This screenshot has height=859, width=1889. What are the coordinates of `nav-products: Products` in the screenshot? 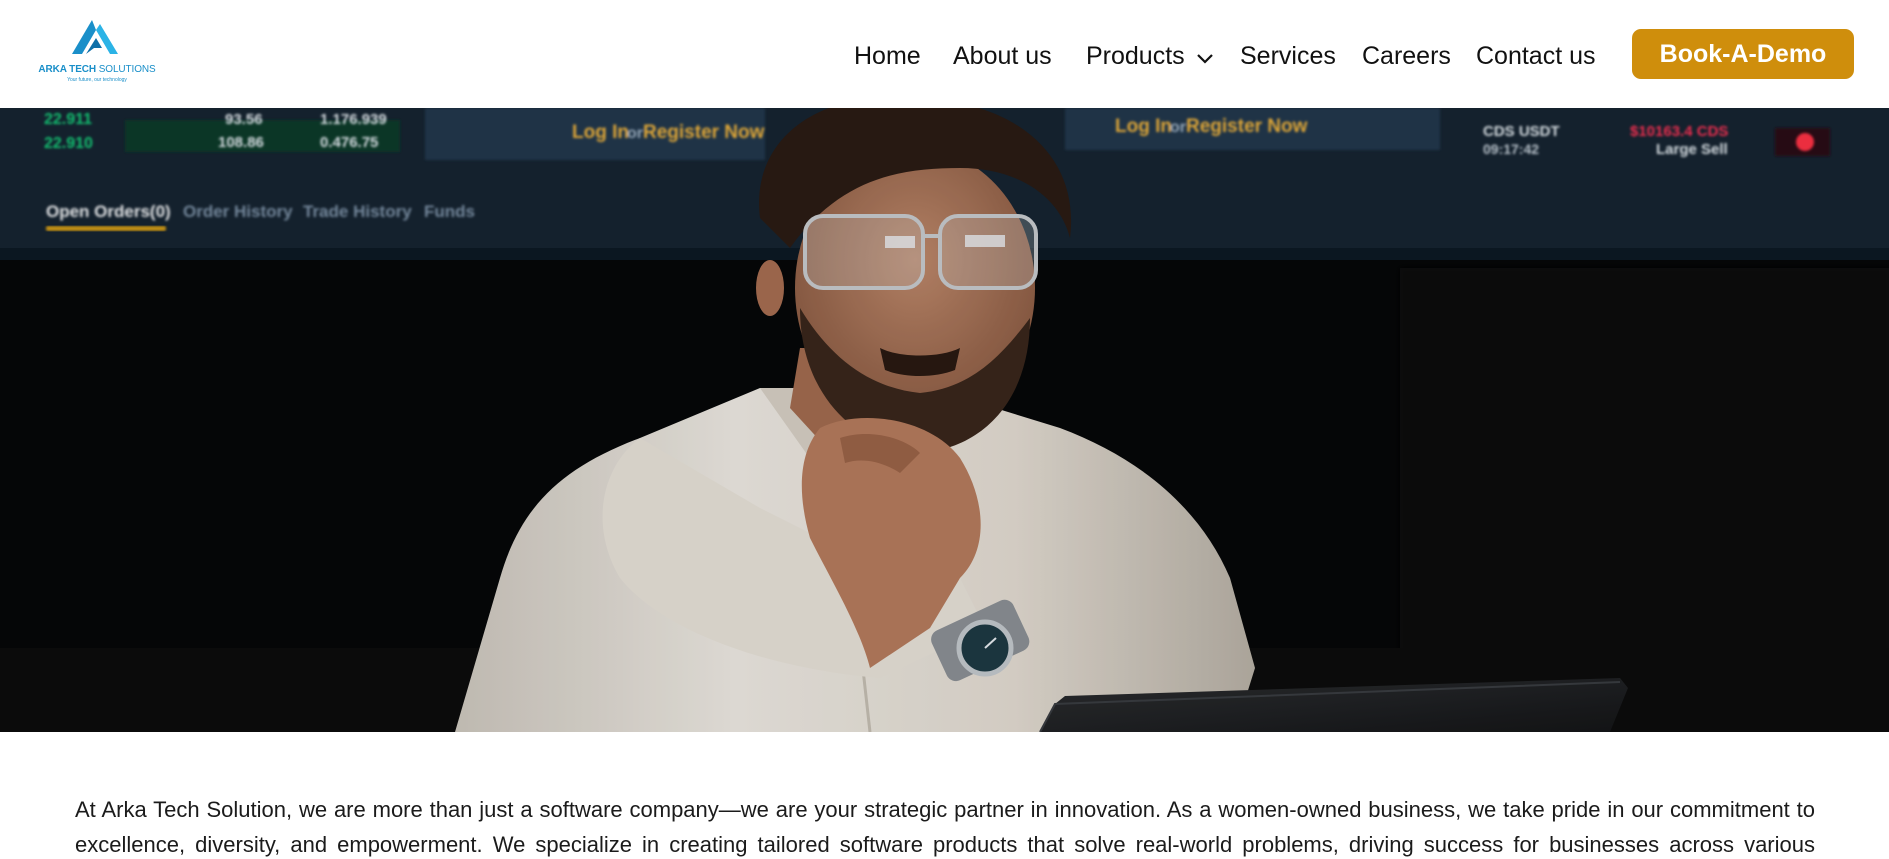 It's located at (1150, 56).